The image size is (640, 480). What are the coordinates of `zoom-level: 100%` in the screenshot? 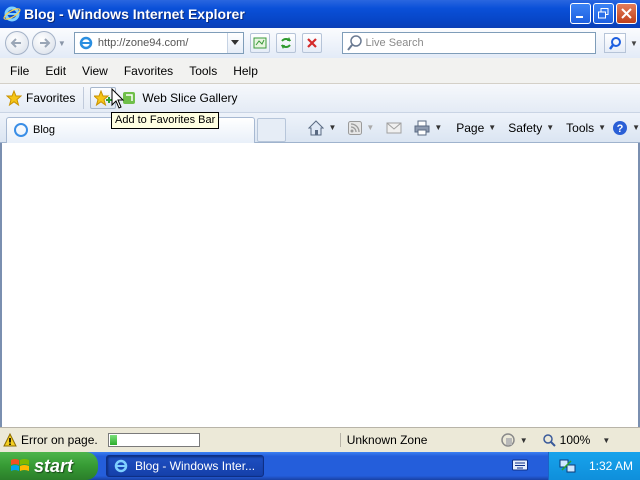 It's located at (575, 440).